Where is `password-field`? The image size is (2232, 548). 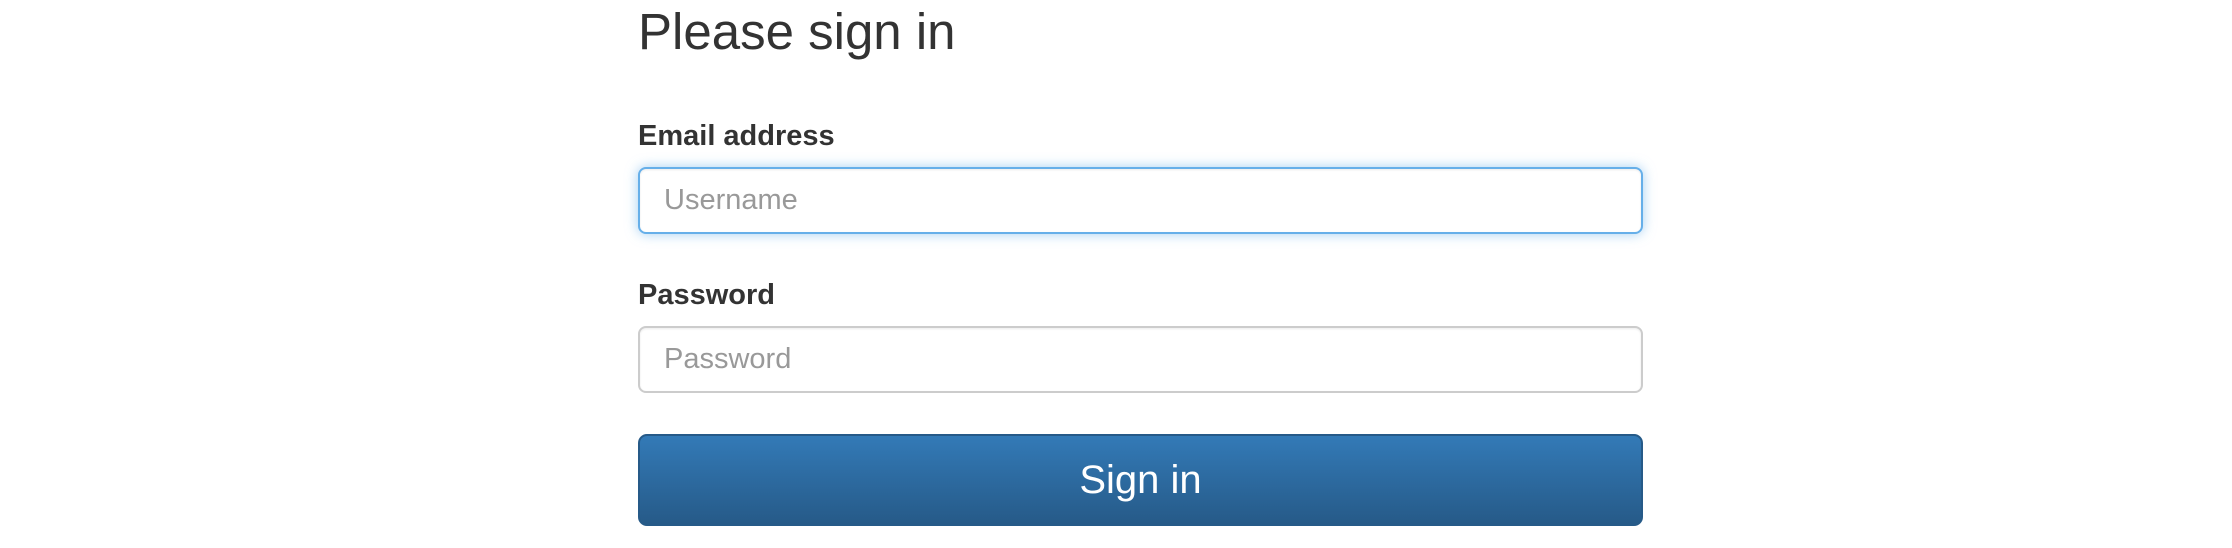 password-field is located at coordinates (1140, 359).